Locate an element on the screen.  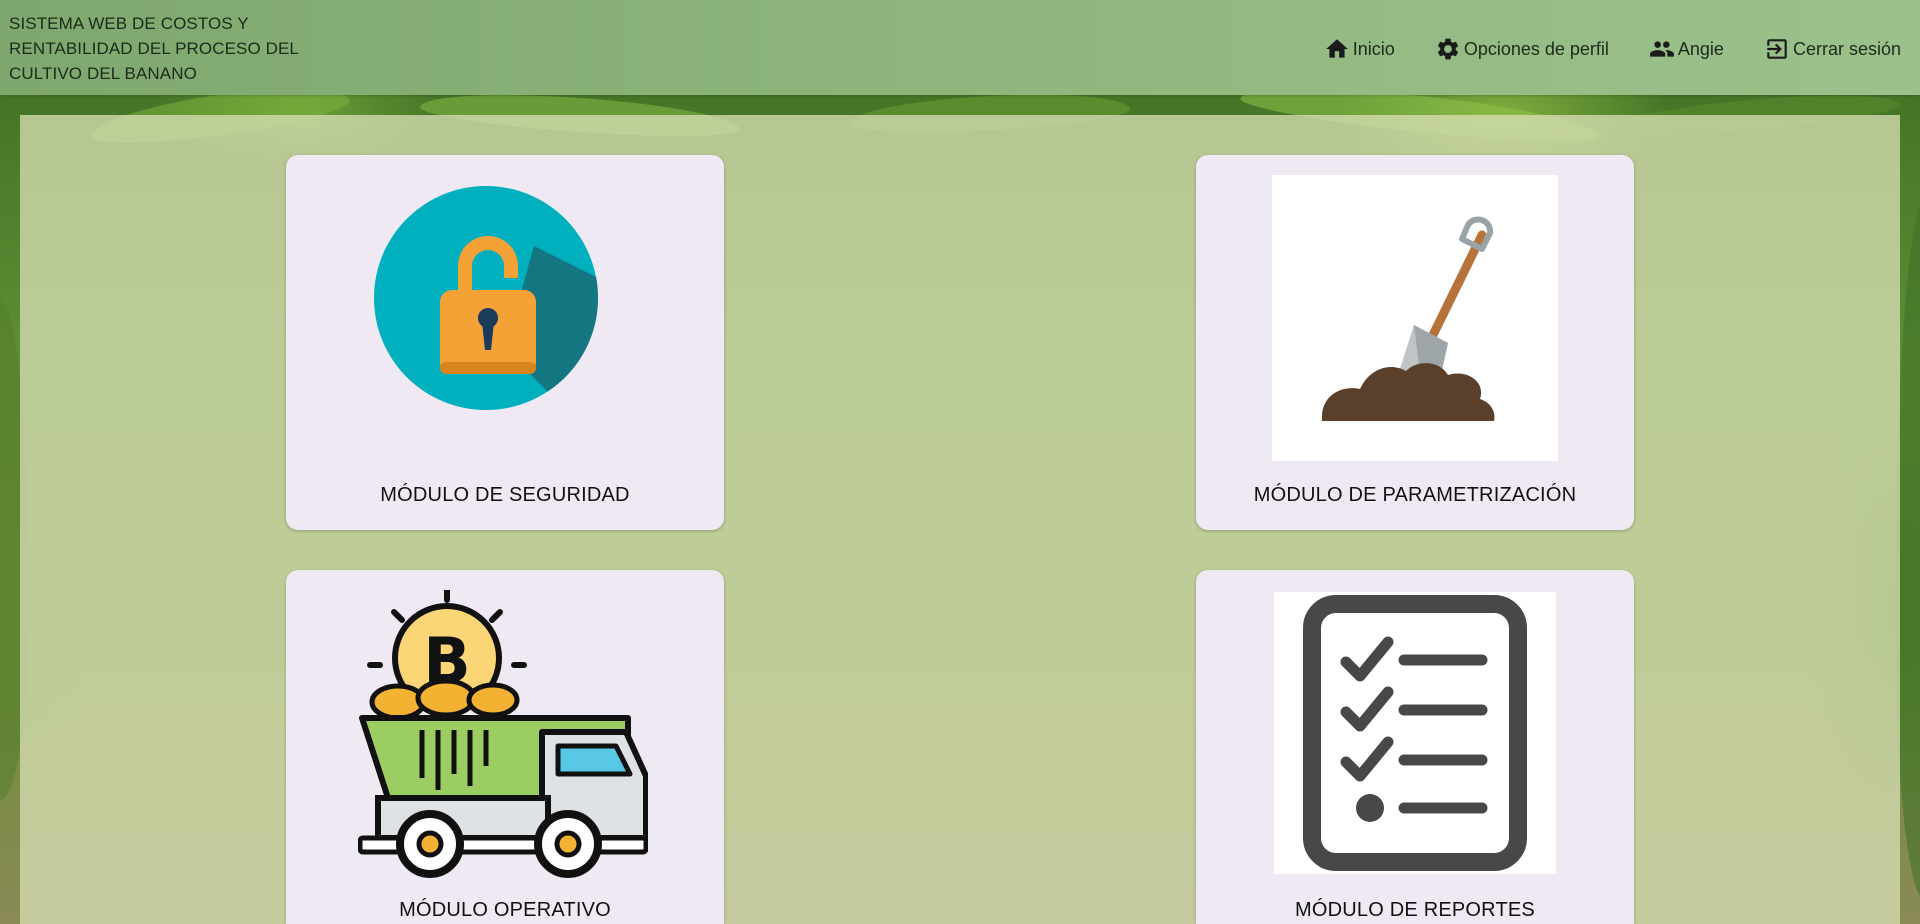
nav-user: Angie is located at coordinates (1686, 49).